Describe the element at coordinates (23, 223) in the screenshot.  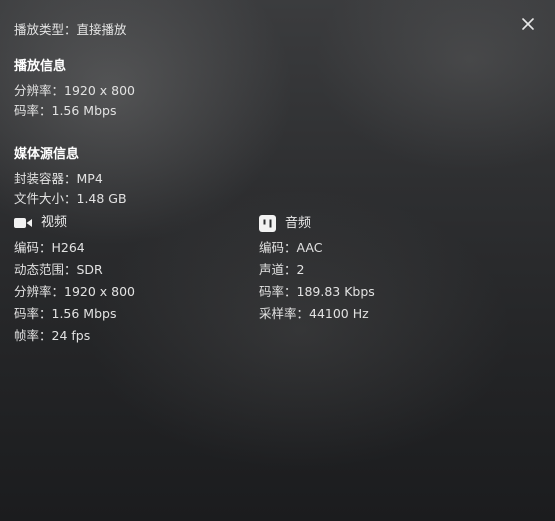
I see `video-camera-icon` at that location.